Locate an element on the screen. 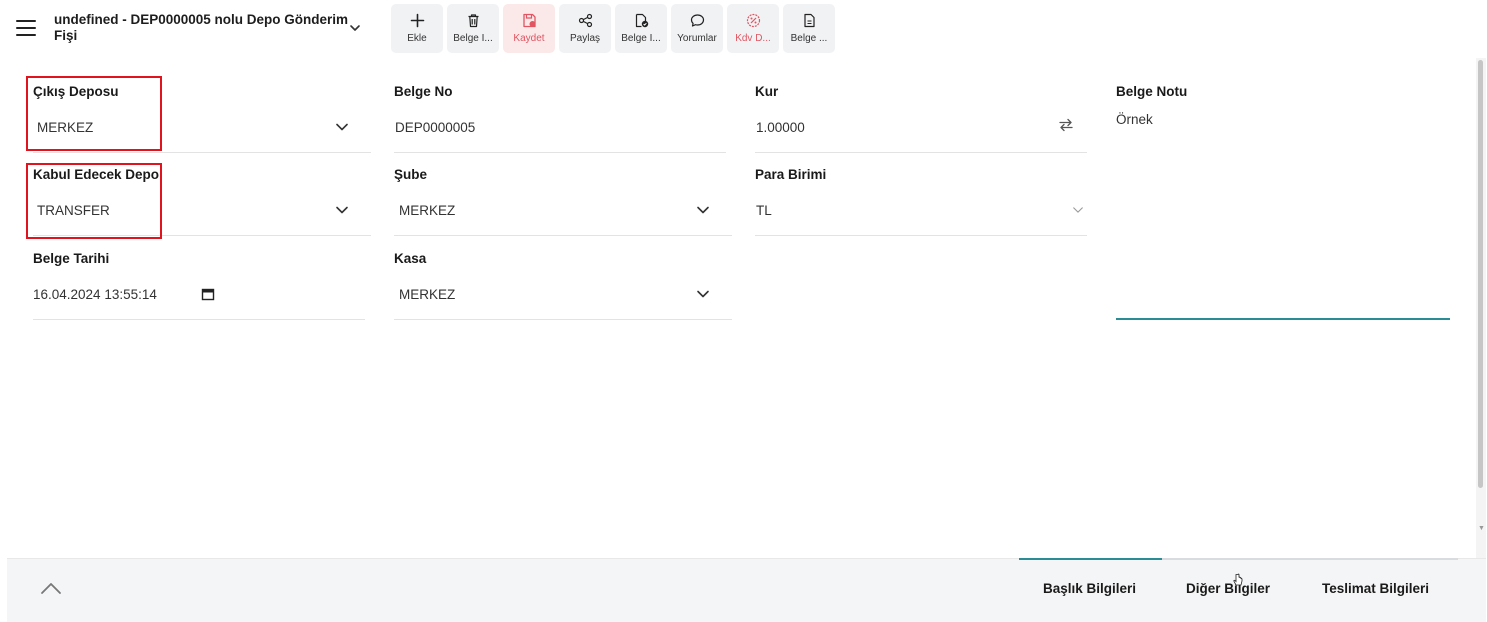  plus-icon is located at coordinates (417, 20).